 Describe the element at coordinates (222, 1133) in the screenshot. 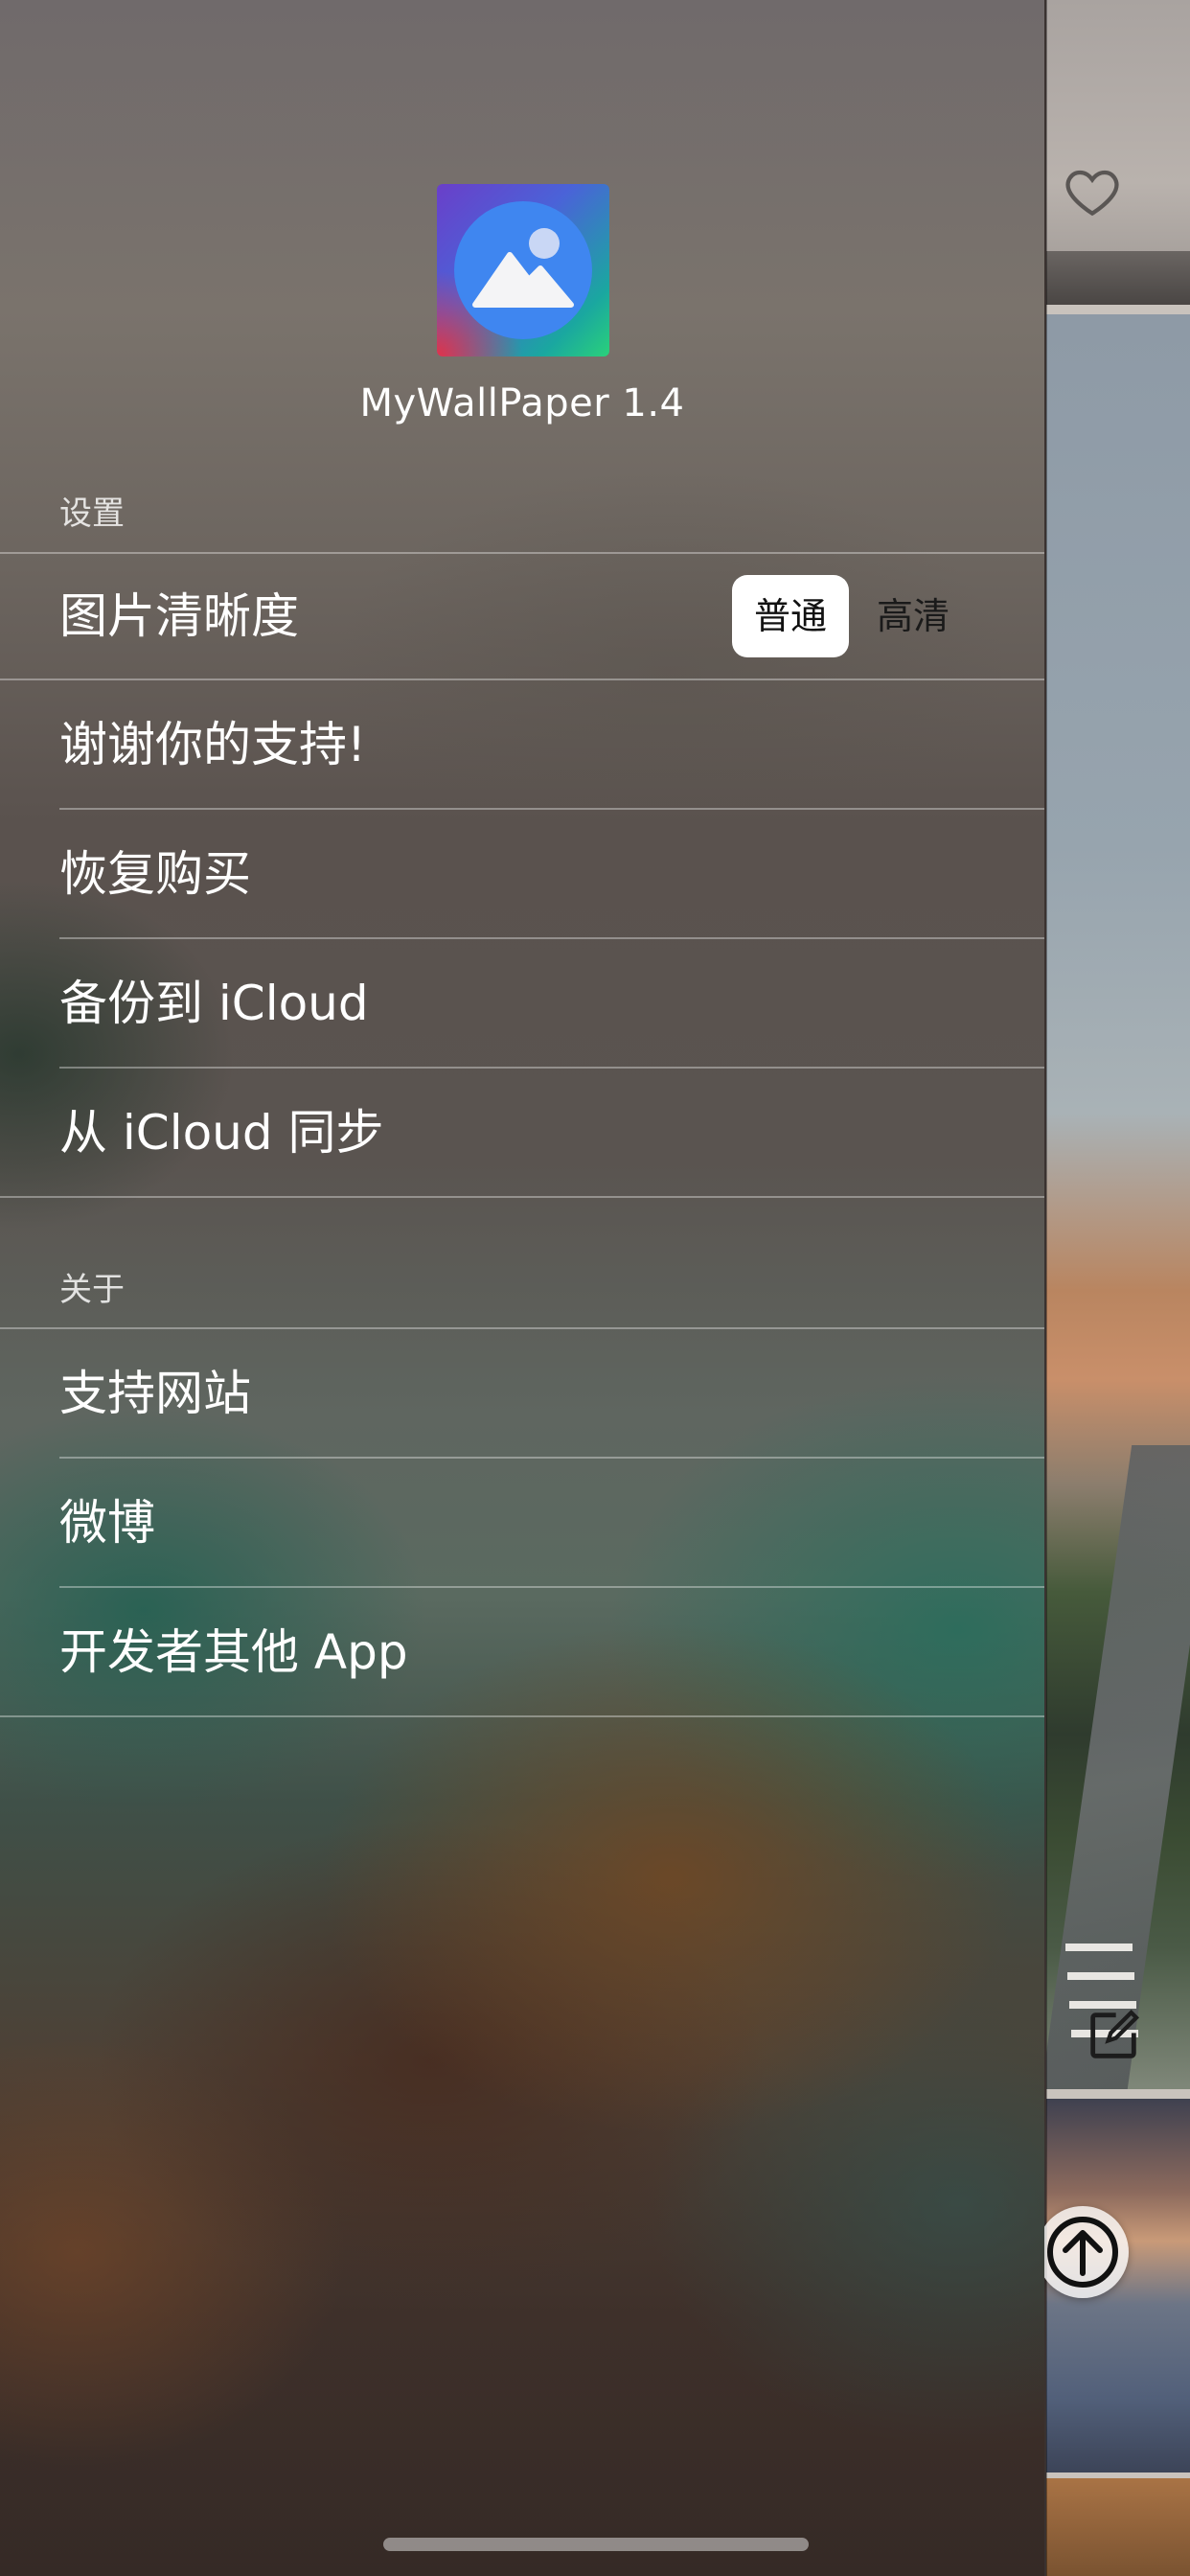

I see `sync-icloud-label: 从 iCloud 同步` at that location.